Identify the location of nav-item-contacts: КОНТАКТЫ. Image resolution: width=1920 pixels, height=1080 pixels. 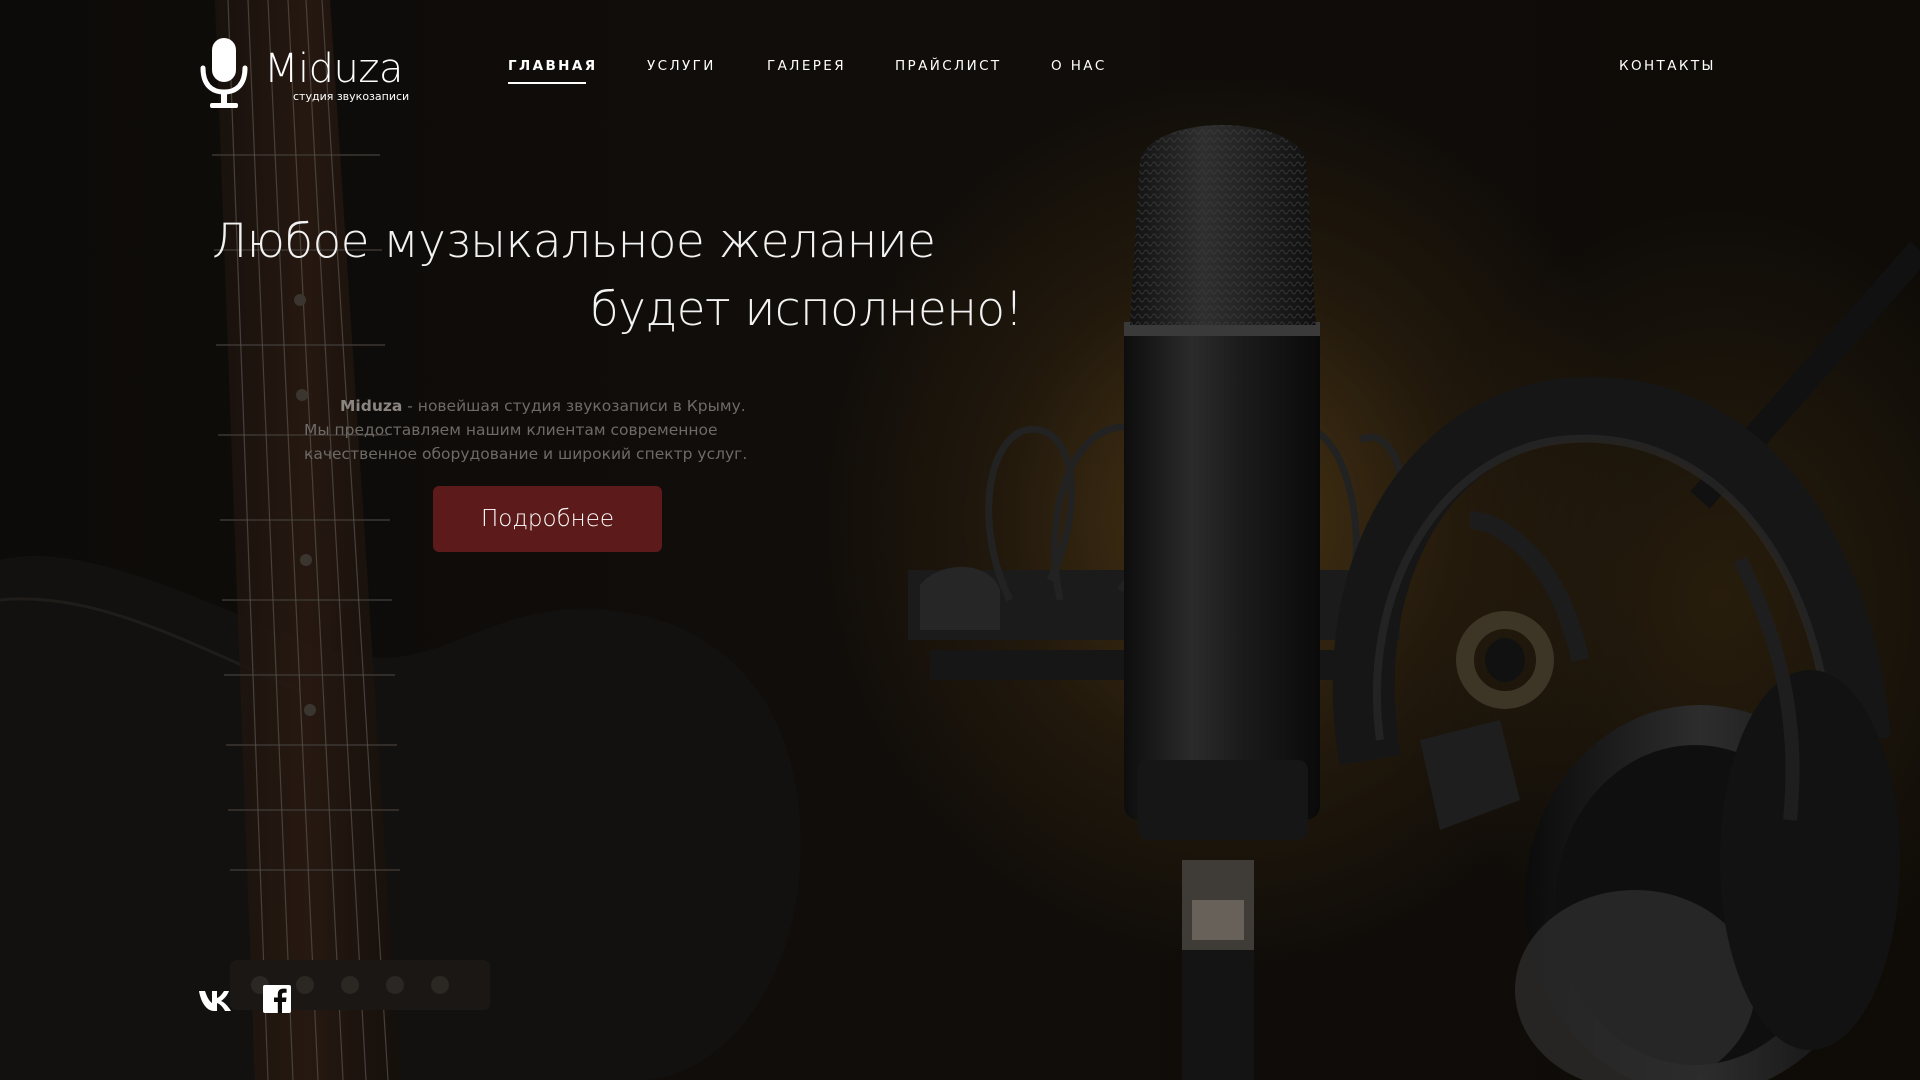
(1667, 66).